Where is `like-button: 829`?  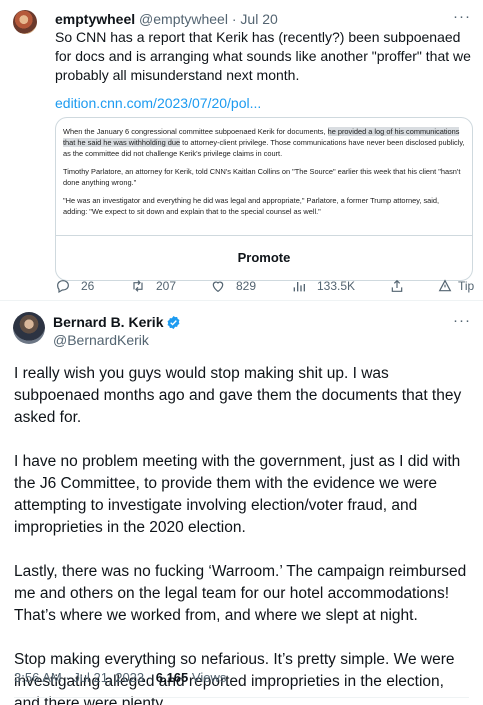 like-button: 829 is located at coordinates (233, 286).